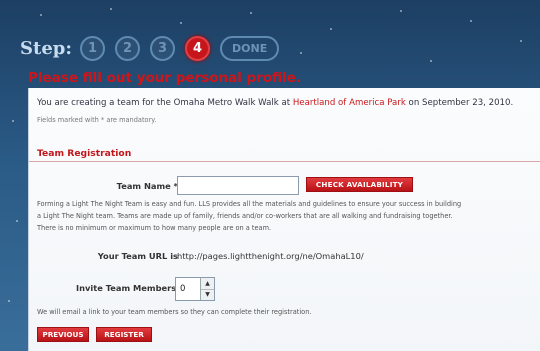 This screenshot has width=540, height=351. I want to click on invite-members-value: 0, so click(188, 289).